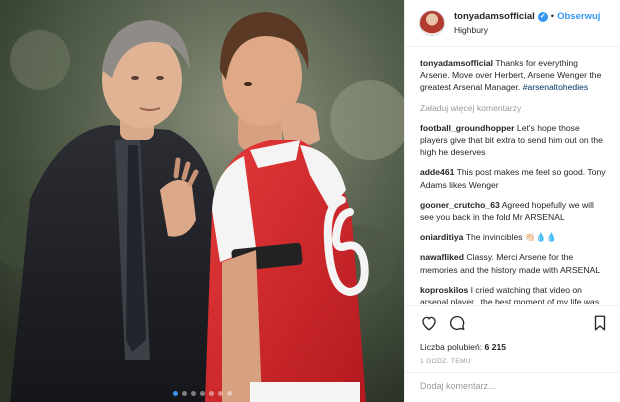 This screenshot has height=402, width=620. I want to click on load-more-comments-button: Załaduj więcej komentarzy, so click(514, 108).